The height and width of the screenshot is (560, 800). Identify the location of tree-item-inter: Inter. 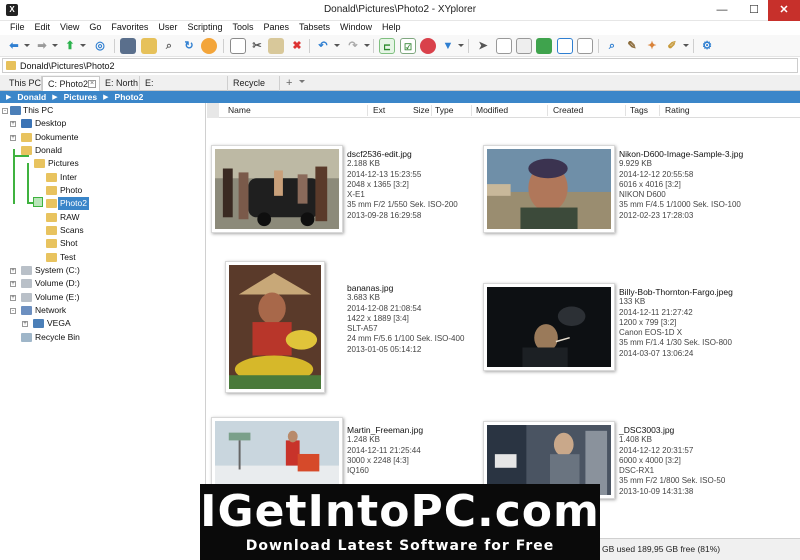
(103, 177).